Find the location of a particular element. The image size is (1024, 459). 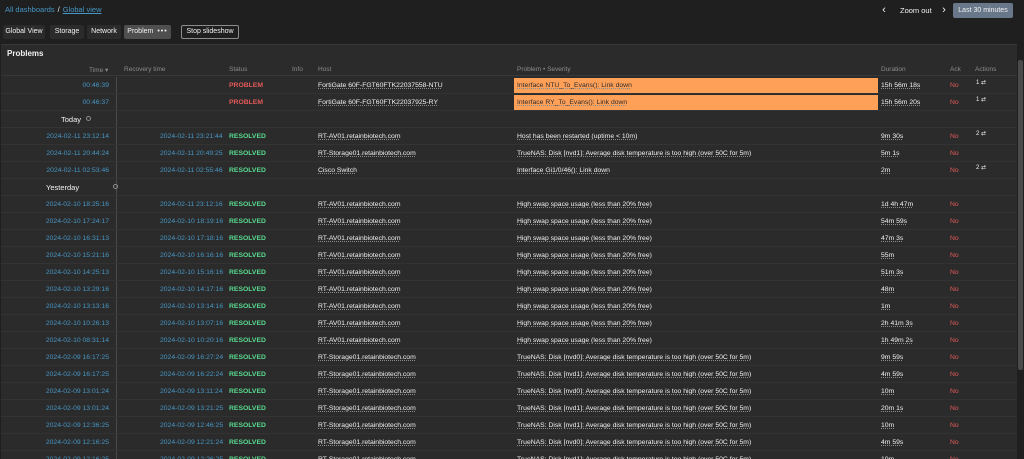

row-time: 2024-02-10 16:31:13 is located at coordinates (77, 238).